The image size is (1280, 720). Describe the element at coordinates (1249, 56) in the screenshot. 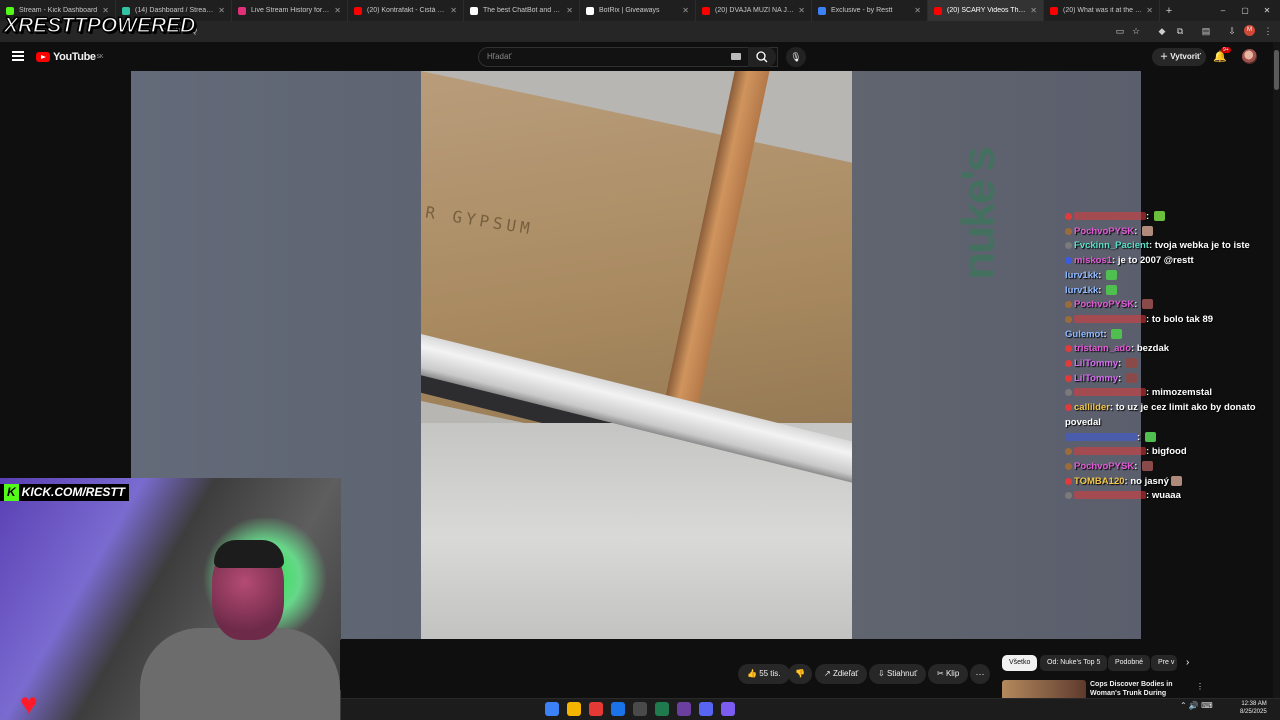

I see `account-avatar` at that location.